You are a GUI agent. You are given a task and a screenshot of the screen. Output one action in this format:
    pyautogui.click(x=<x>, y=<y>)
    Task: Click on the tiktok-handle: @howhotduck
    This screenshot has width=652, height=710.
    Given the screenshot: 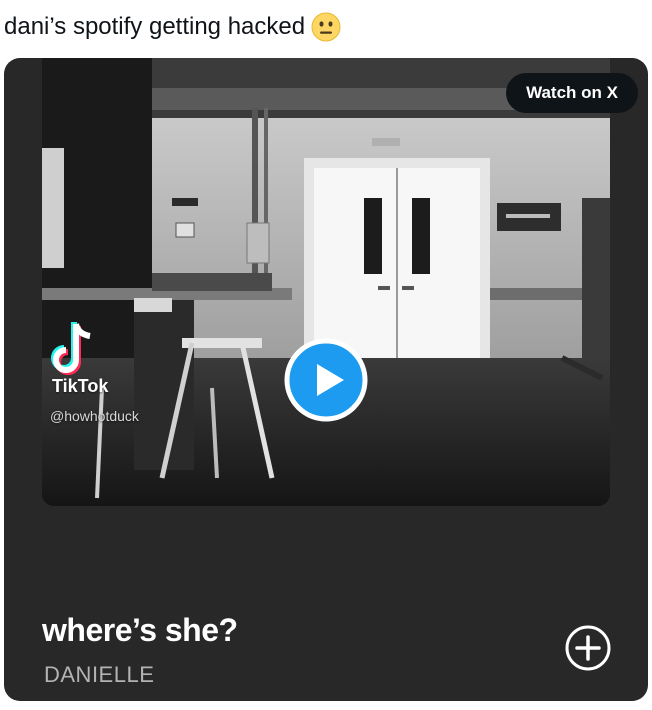 What is the action you would take?
    pyautogui.click(x=94, y=416)
    